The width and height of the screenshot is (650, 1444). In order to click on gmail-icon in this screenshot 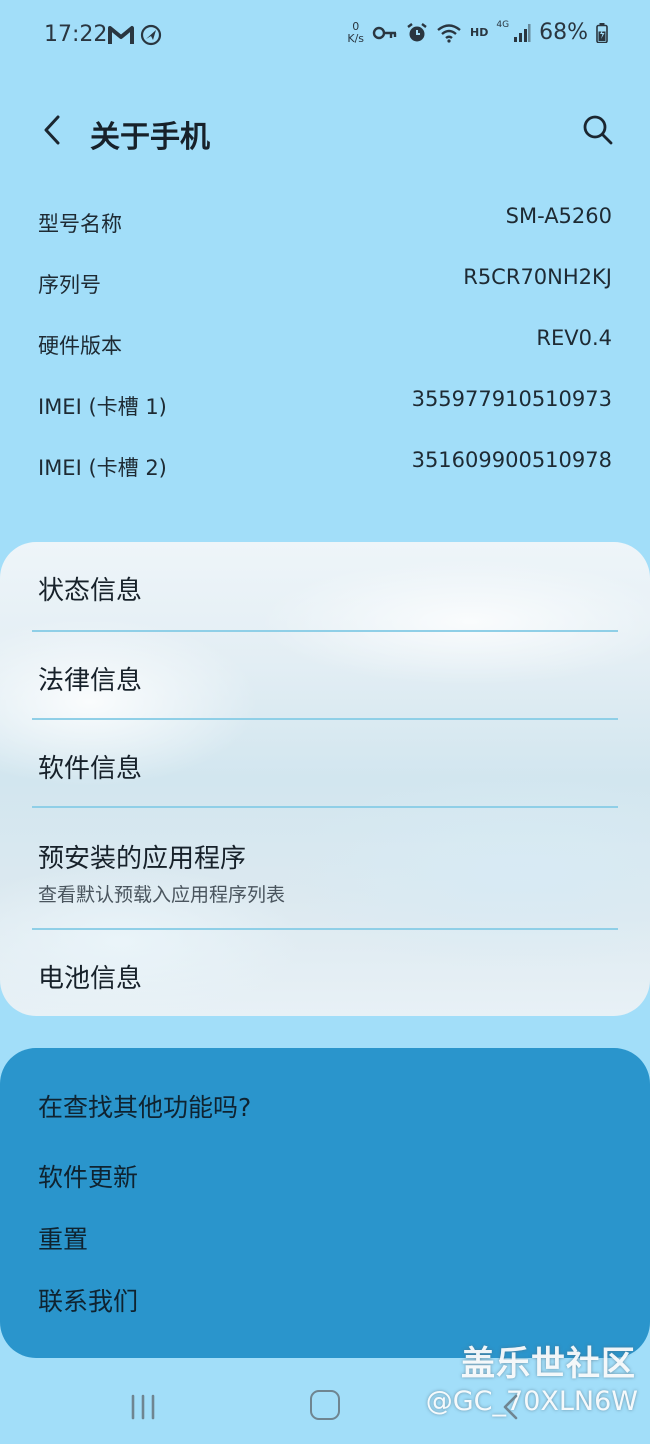, I will do `click(121, 35)`.